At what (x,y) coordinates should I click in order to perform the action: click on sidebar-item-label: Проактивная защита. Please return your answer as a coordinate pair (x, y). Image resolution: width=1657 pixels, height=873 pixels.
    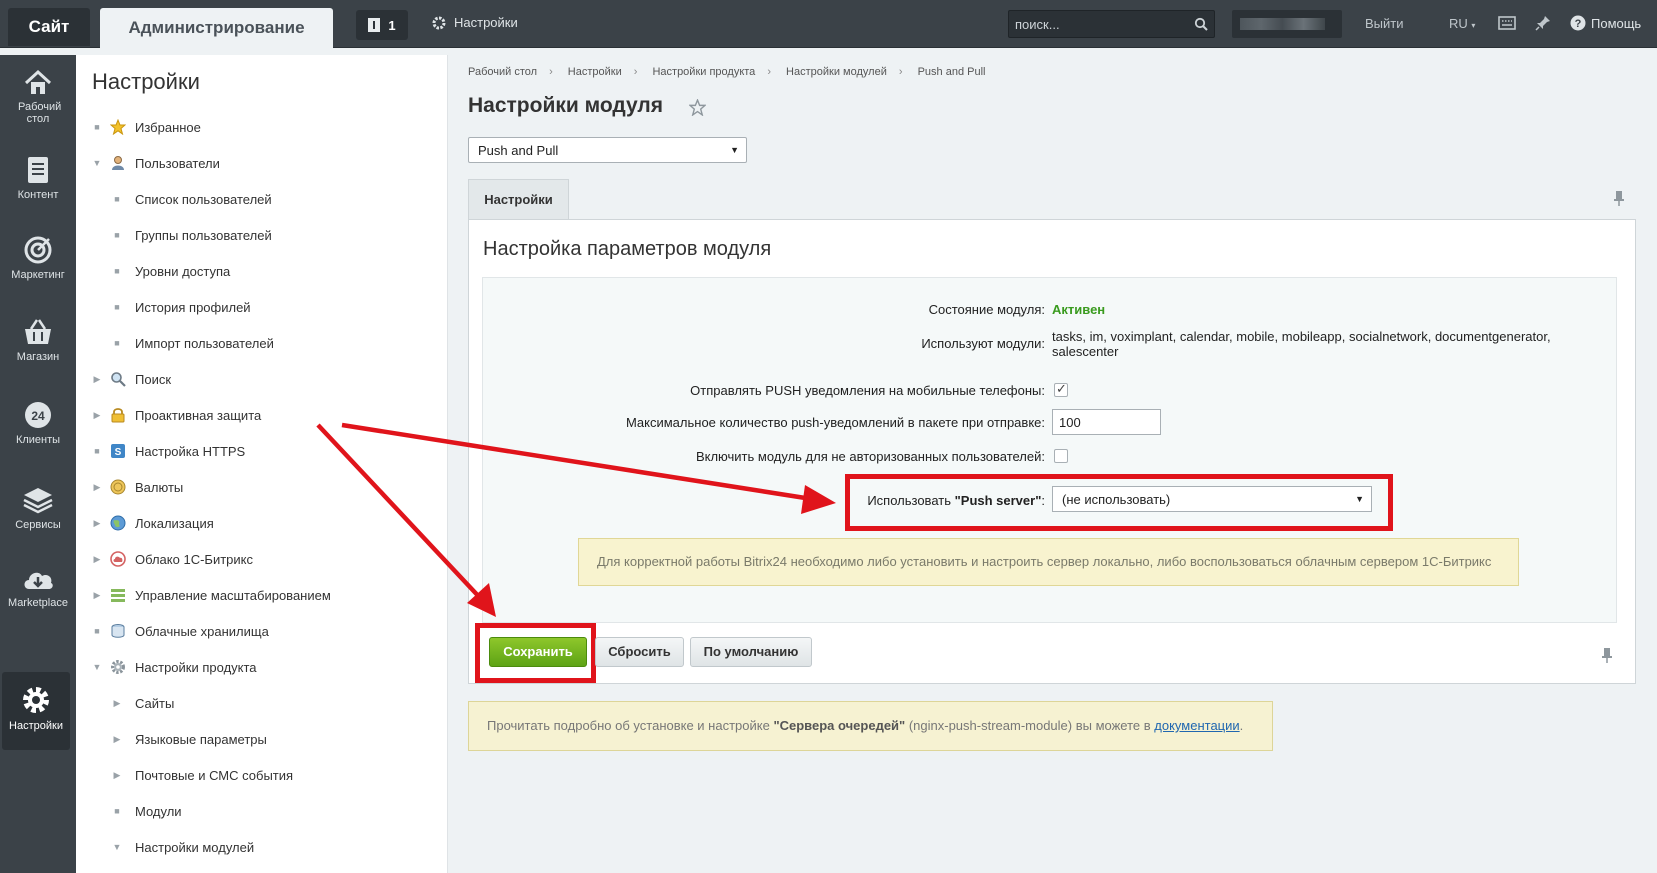
    Looking at the image, I should click on (198, 415).